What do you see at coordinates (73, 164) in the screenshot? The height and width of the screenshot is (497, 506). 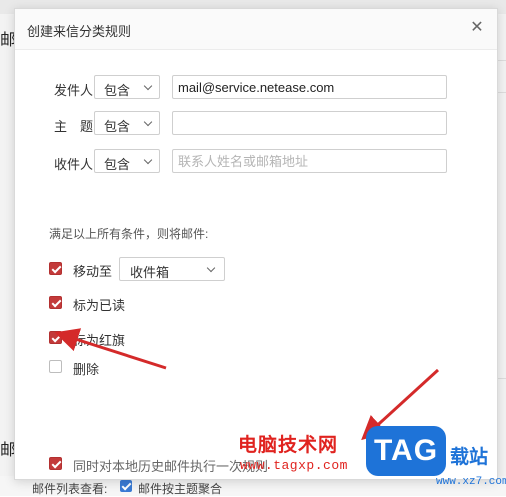 I see `recipient-label: 收件人` at bounding box center [73, 164].